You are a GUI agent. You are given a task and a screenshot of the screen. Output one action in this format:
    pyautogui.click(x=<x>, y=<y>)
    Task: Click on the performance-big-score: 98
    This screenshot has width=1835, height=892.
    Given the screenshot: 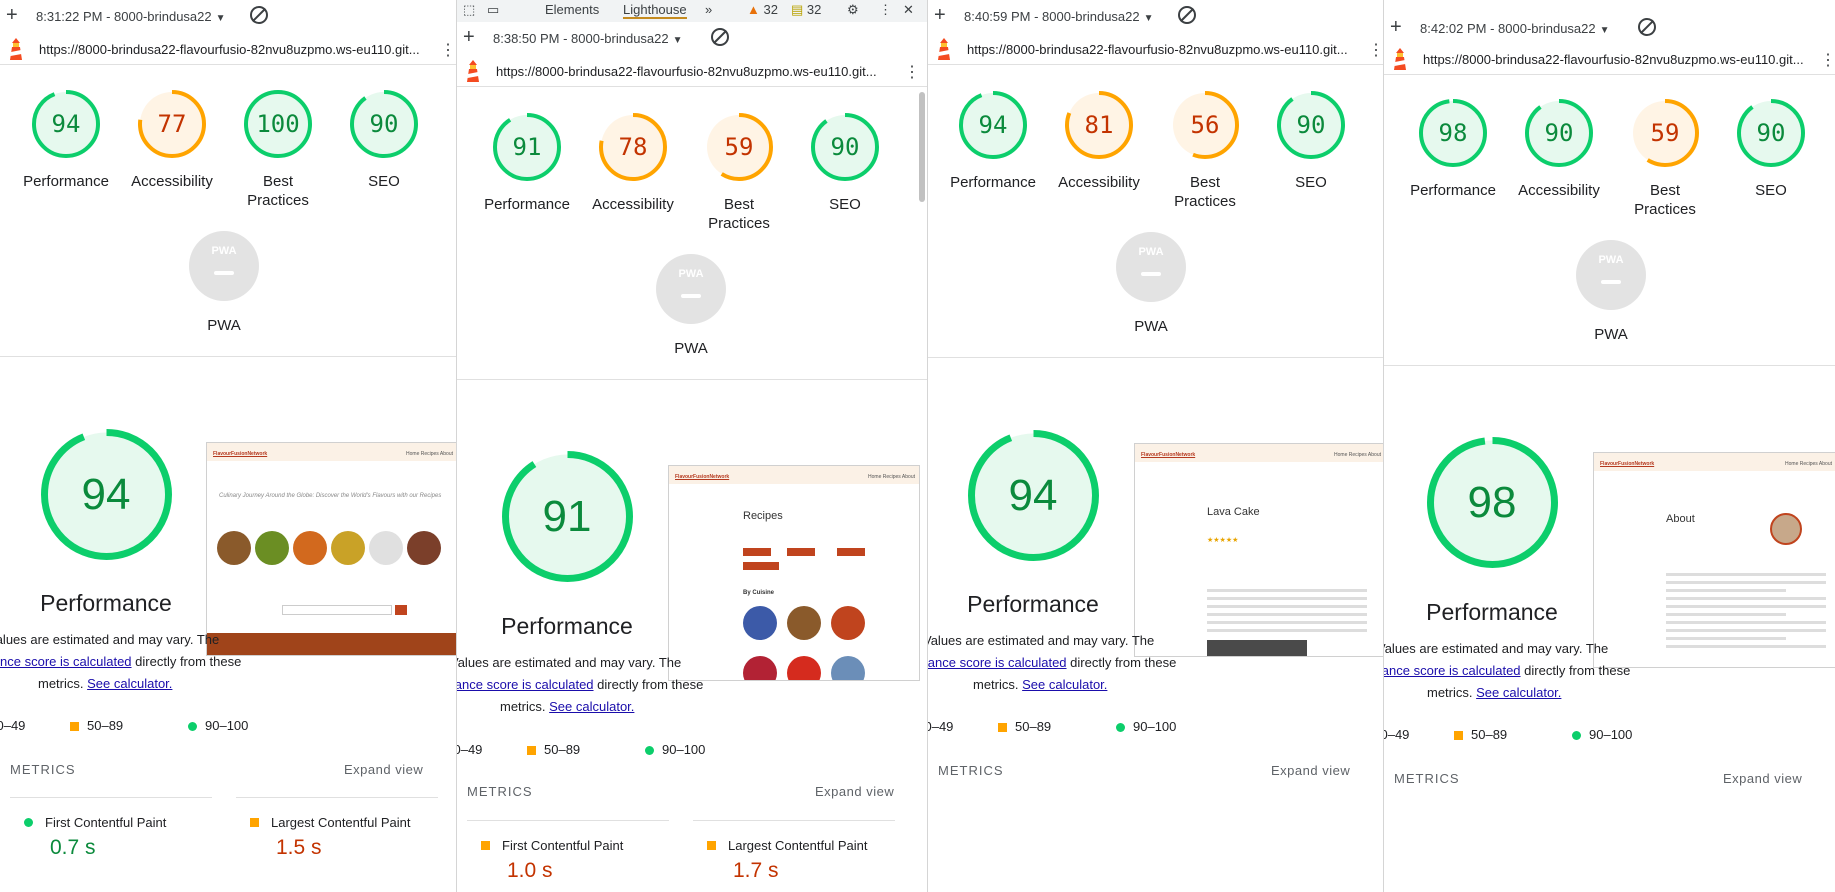 What is the action you would take?
    pyautogui.click(x=1492, y=502)
    